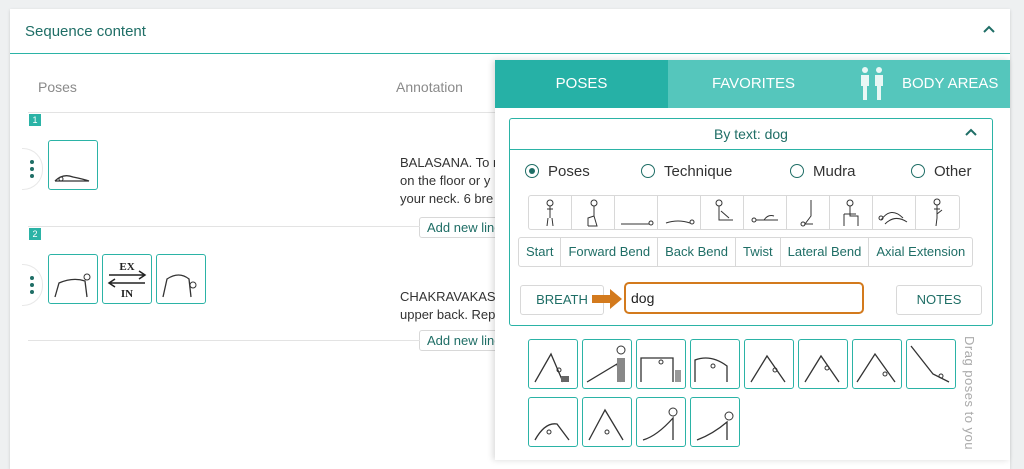 This screenshot has width=1024, height=469. What do you see at coordinates (73, 165) in the screenshot?
I see `pose-tile-balasana` at bounding box center [73, 165].